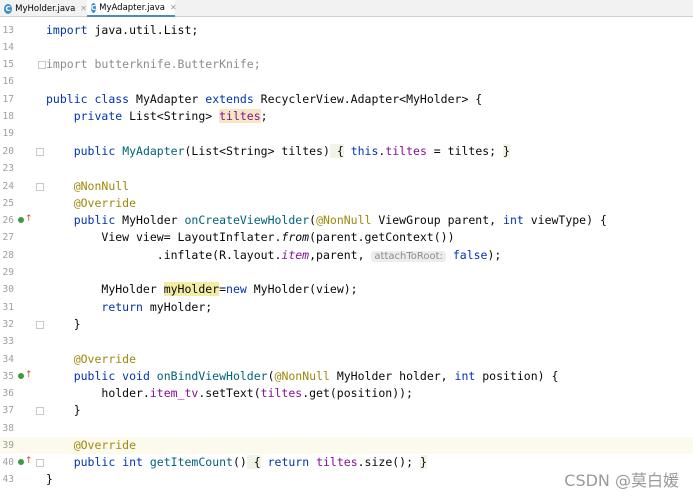  I want to click on line-number: 35, so click(8, 376).